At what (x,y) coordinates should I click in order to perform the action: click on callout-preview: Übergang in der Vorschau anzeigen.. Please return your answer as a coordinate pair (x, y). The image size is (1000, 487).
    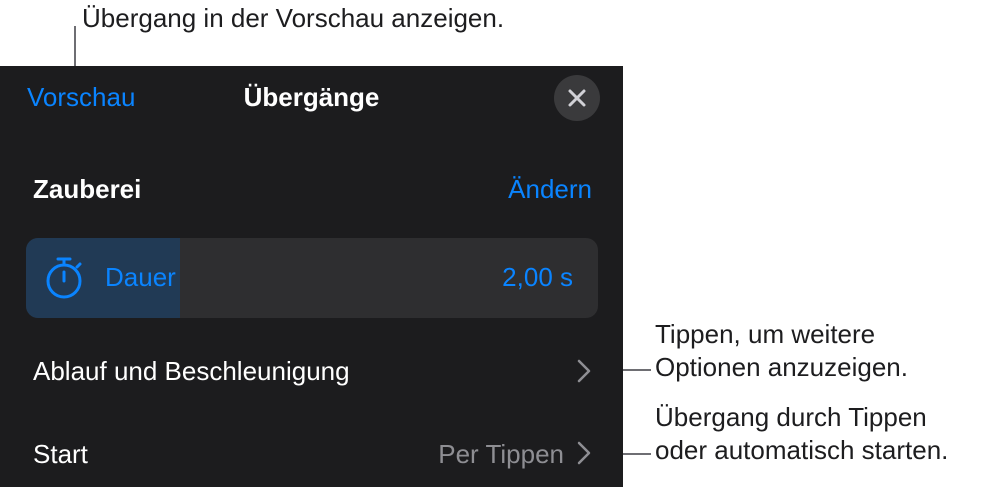
    Looking at the image, I should click on (293, 18).